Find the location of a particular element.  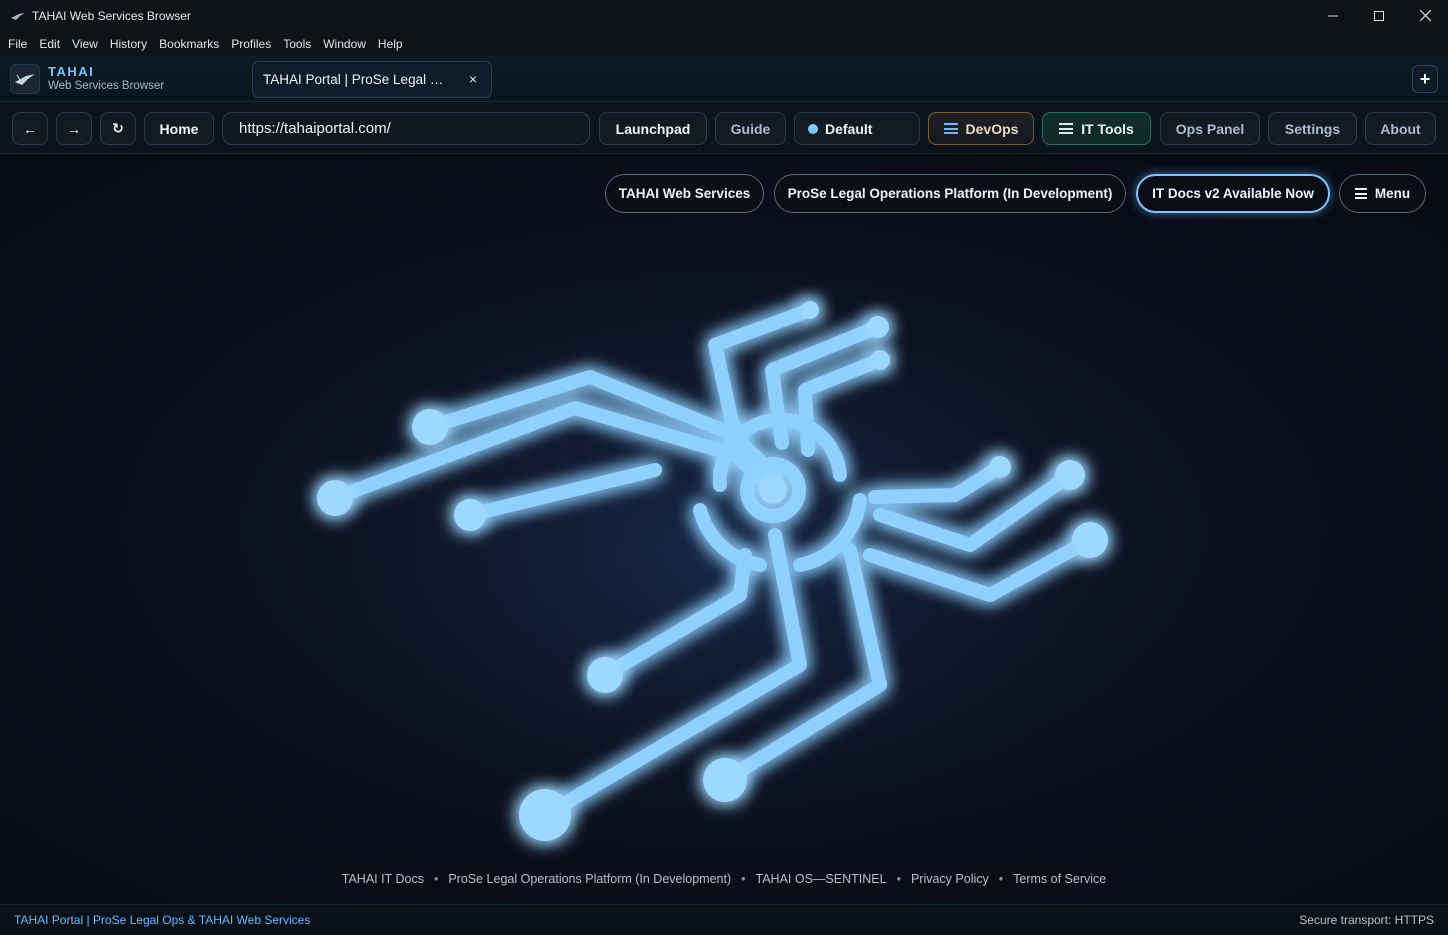

brand-subtitle: Web Services Browser is located at coordinates (106, 86).